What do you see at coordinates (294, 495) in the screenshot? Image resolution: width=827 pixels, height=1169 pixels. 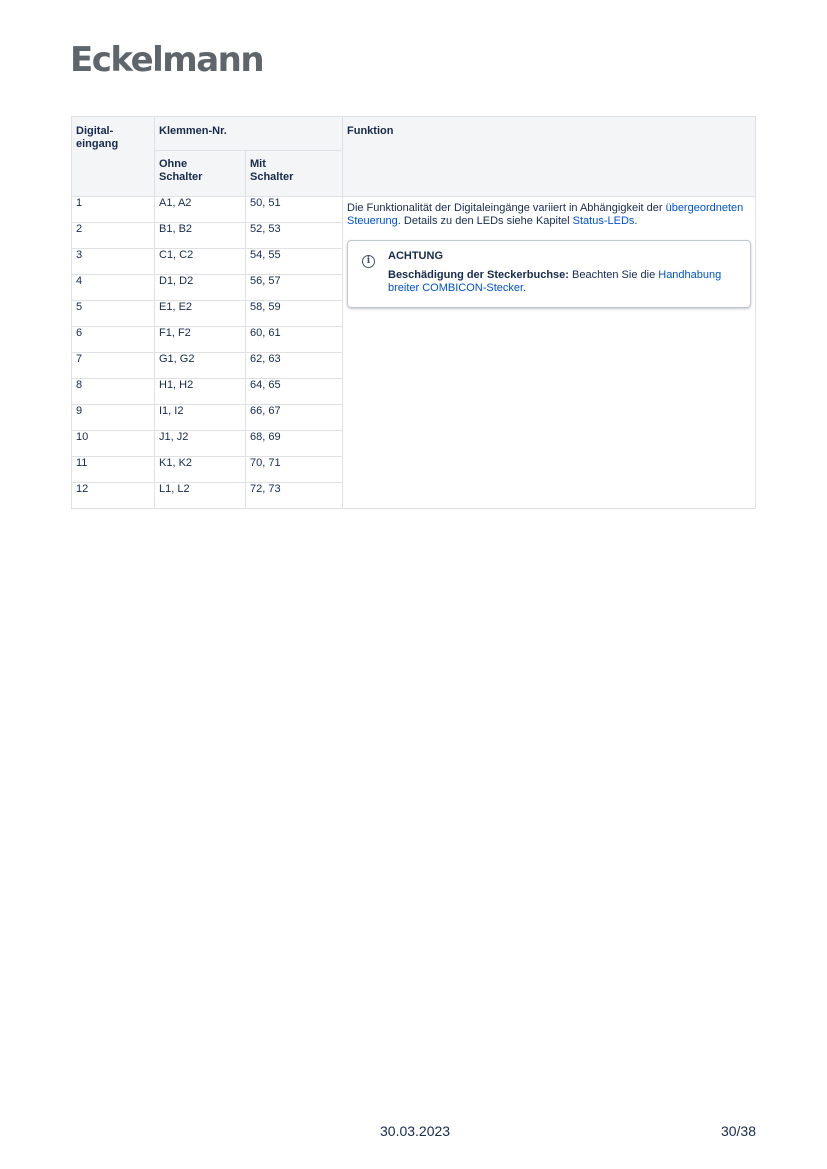 I see `cell-mit-schalter: 72, 73` at bounding box center [294, 495].